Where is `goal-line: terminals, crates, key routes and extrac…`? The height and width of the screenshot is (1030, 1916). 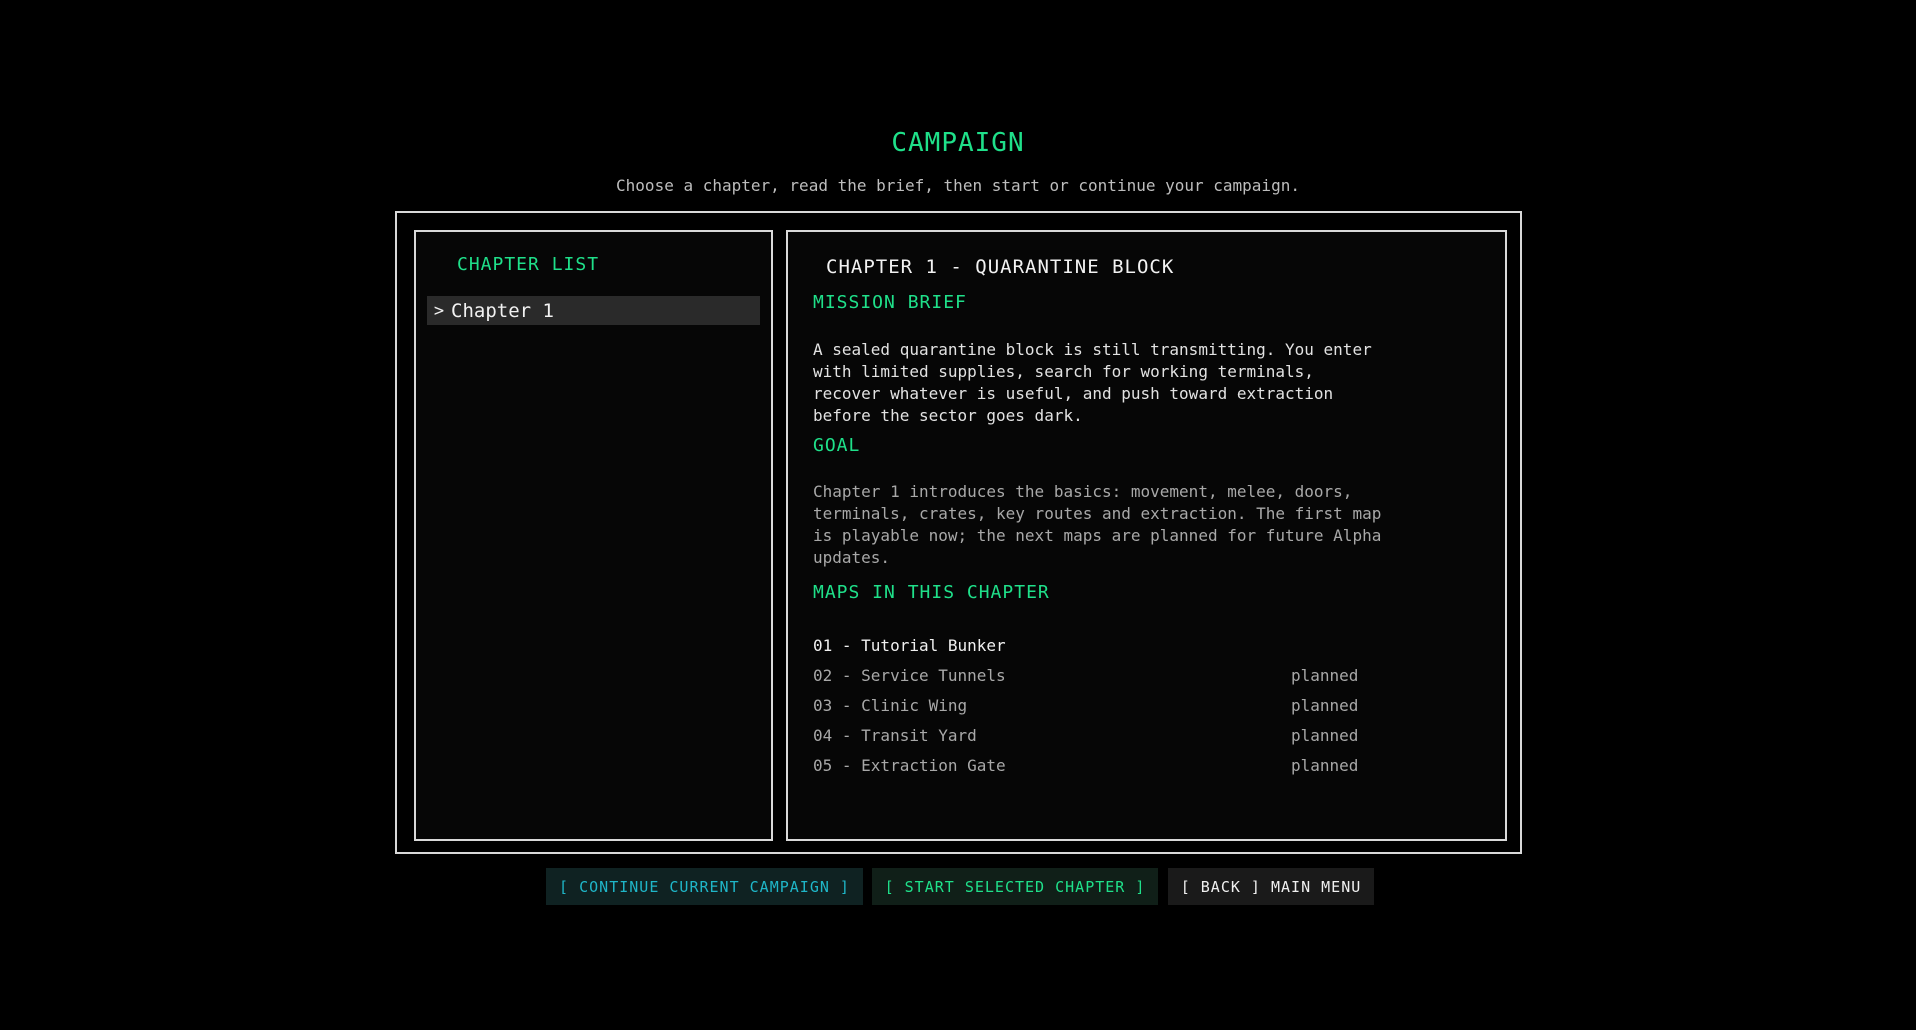
goal-line: terminals, crates, key routes and extrac… is located at coordinates (1097, 513).